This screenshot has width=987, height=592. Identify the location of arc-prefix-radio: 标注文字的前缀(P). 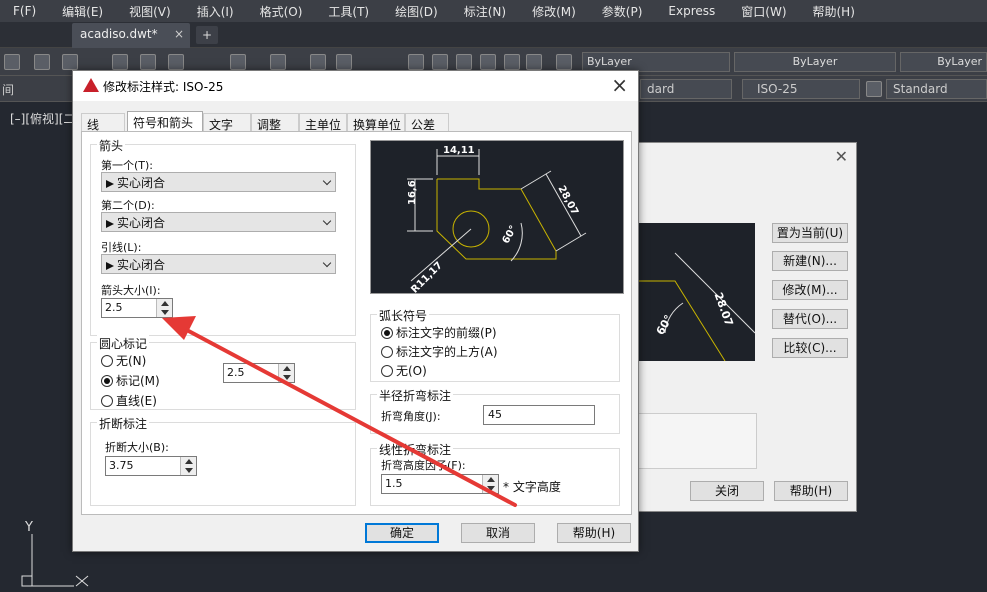
(439, 332).